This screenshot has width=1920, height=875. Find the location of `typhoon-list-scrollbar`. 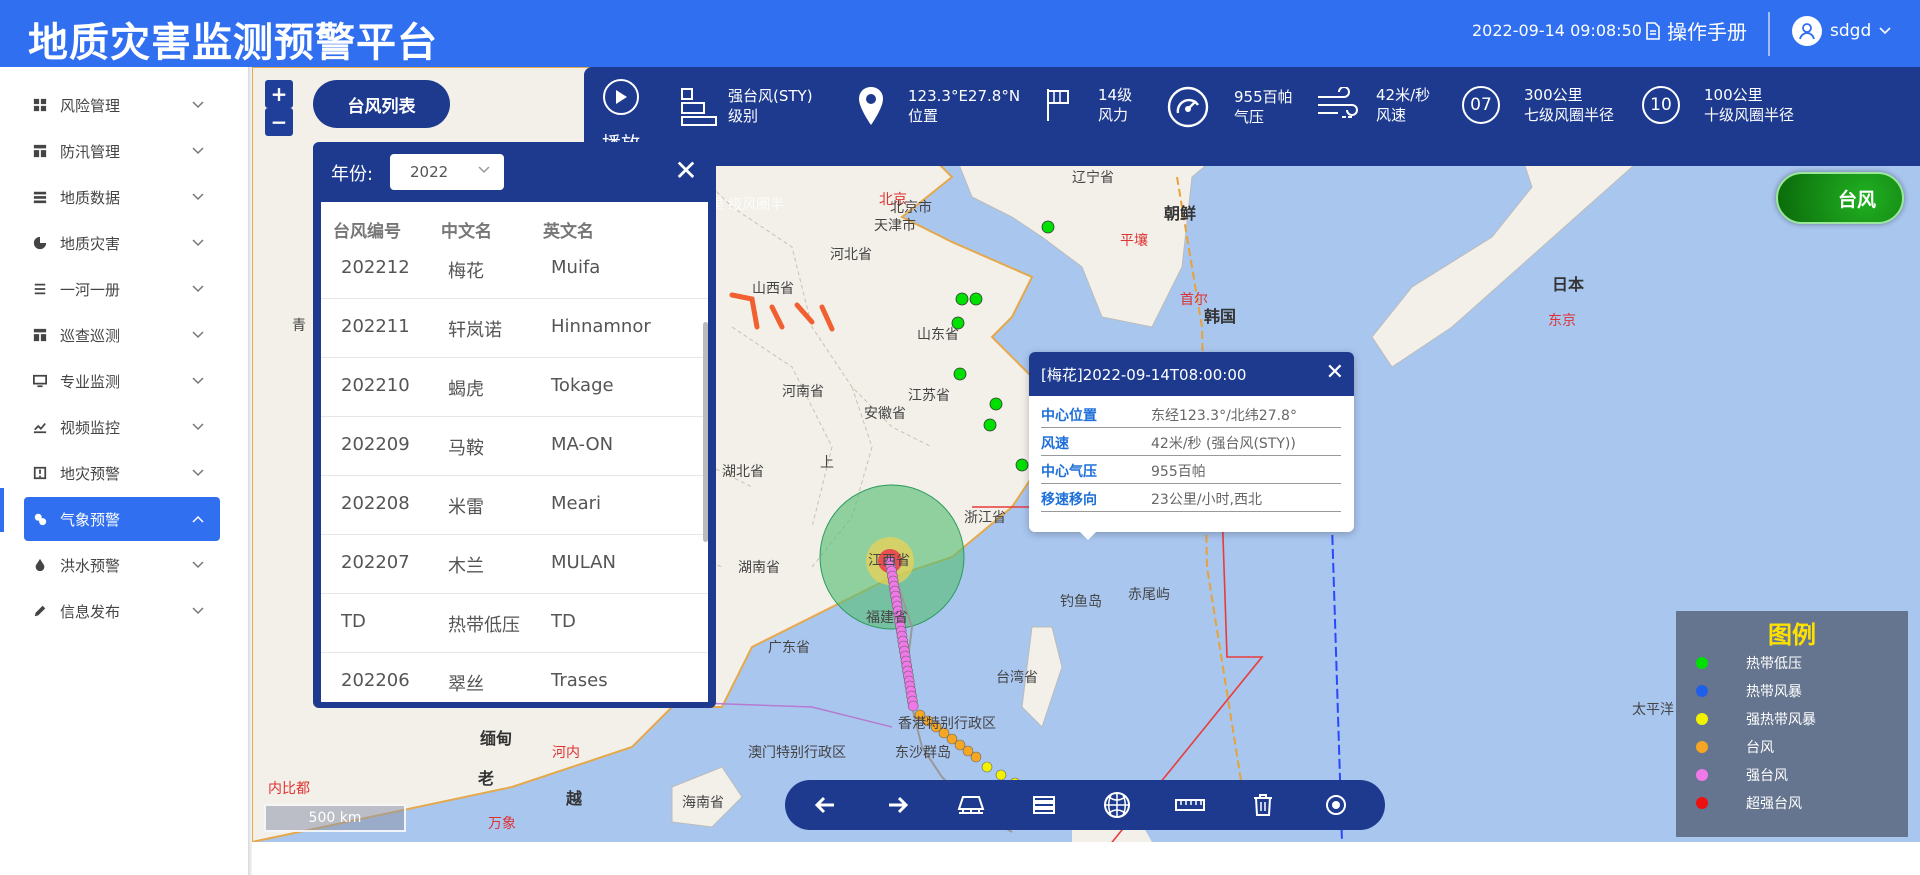

typhoon-list-scrollbar is located at coordinates (705, 432).